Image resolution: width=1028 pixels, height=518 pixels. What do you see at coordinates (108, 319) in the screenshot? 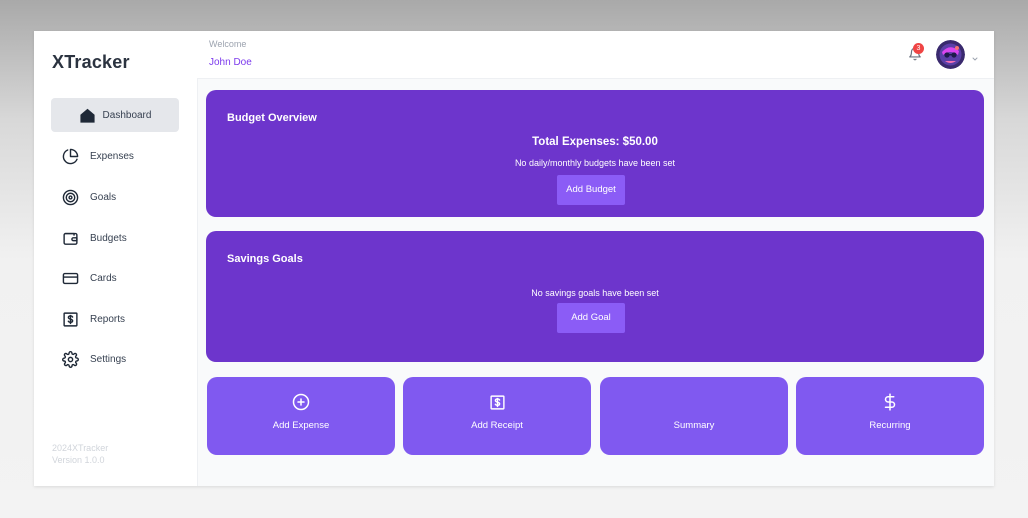
I see `sidebar-item-label: Reports` at bounding box center [108, 319].